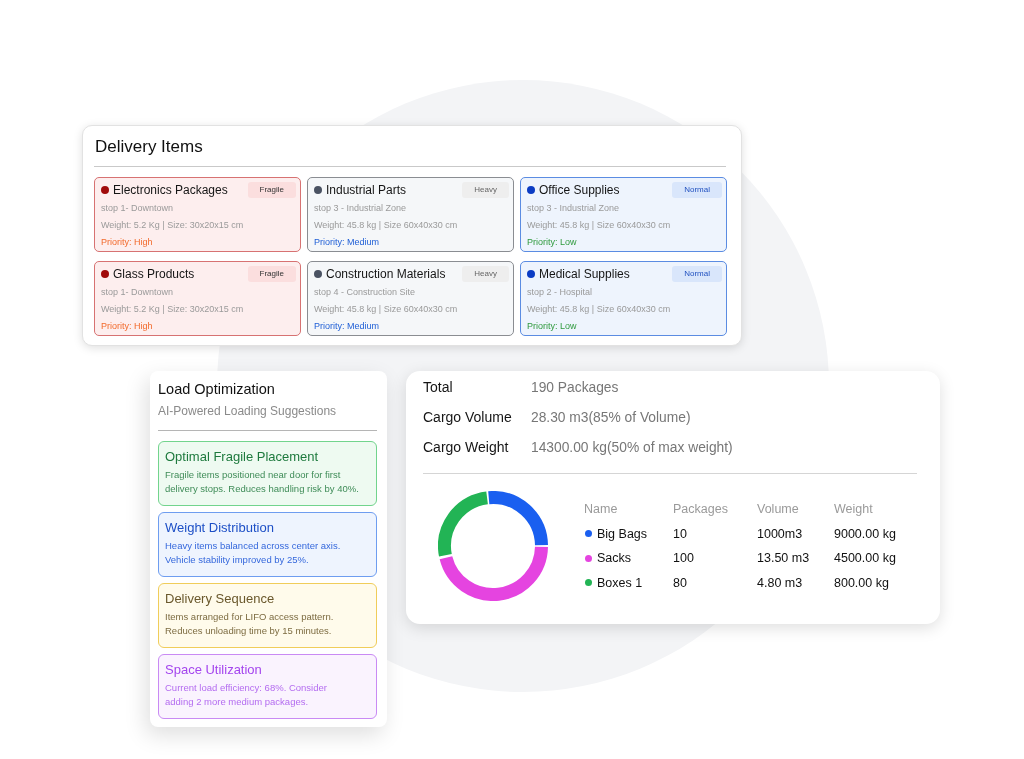 The image size is (1024, 759). What do you see at coordinates (170, 190) in the screenshot?
I see `item-name: Electronics Packages` at bounding box center [170, 190].